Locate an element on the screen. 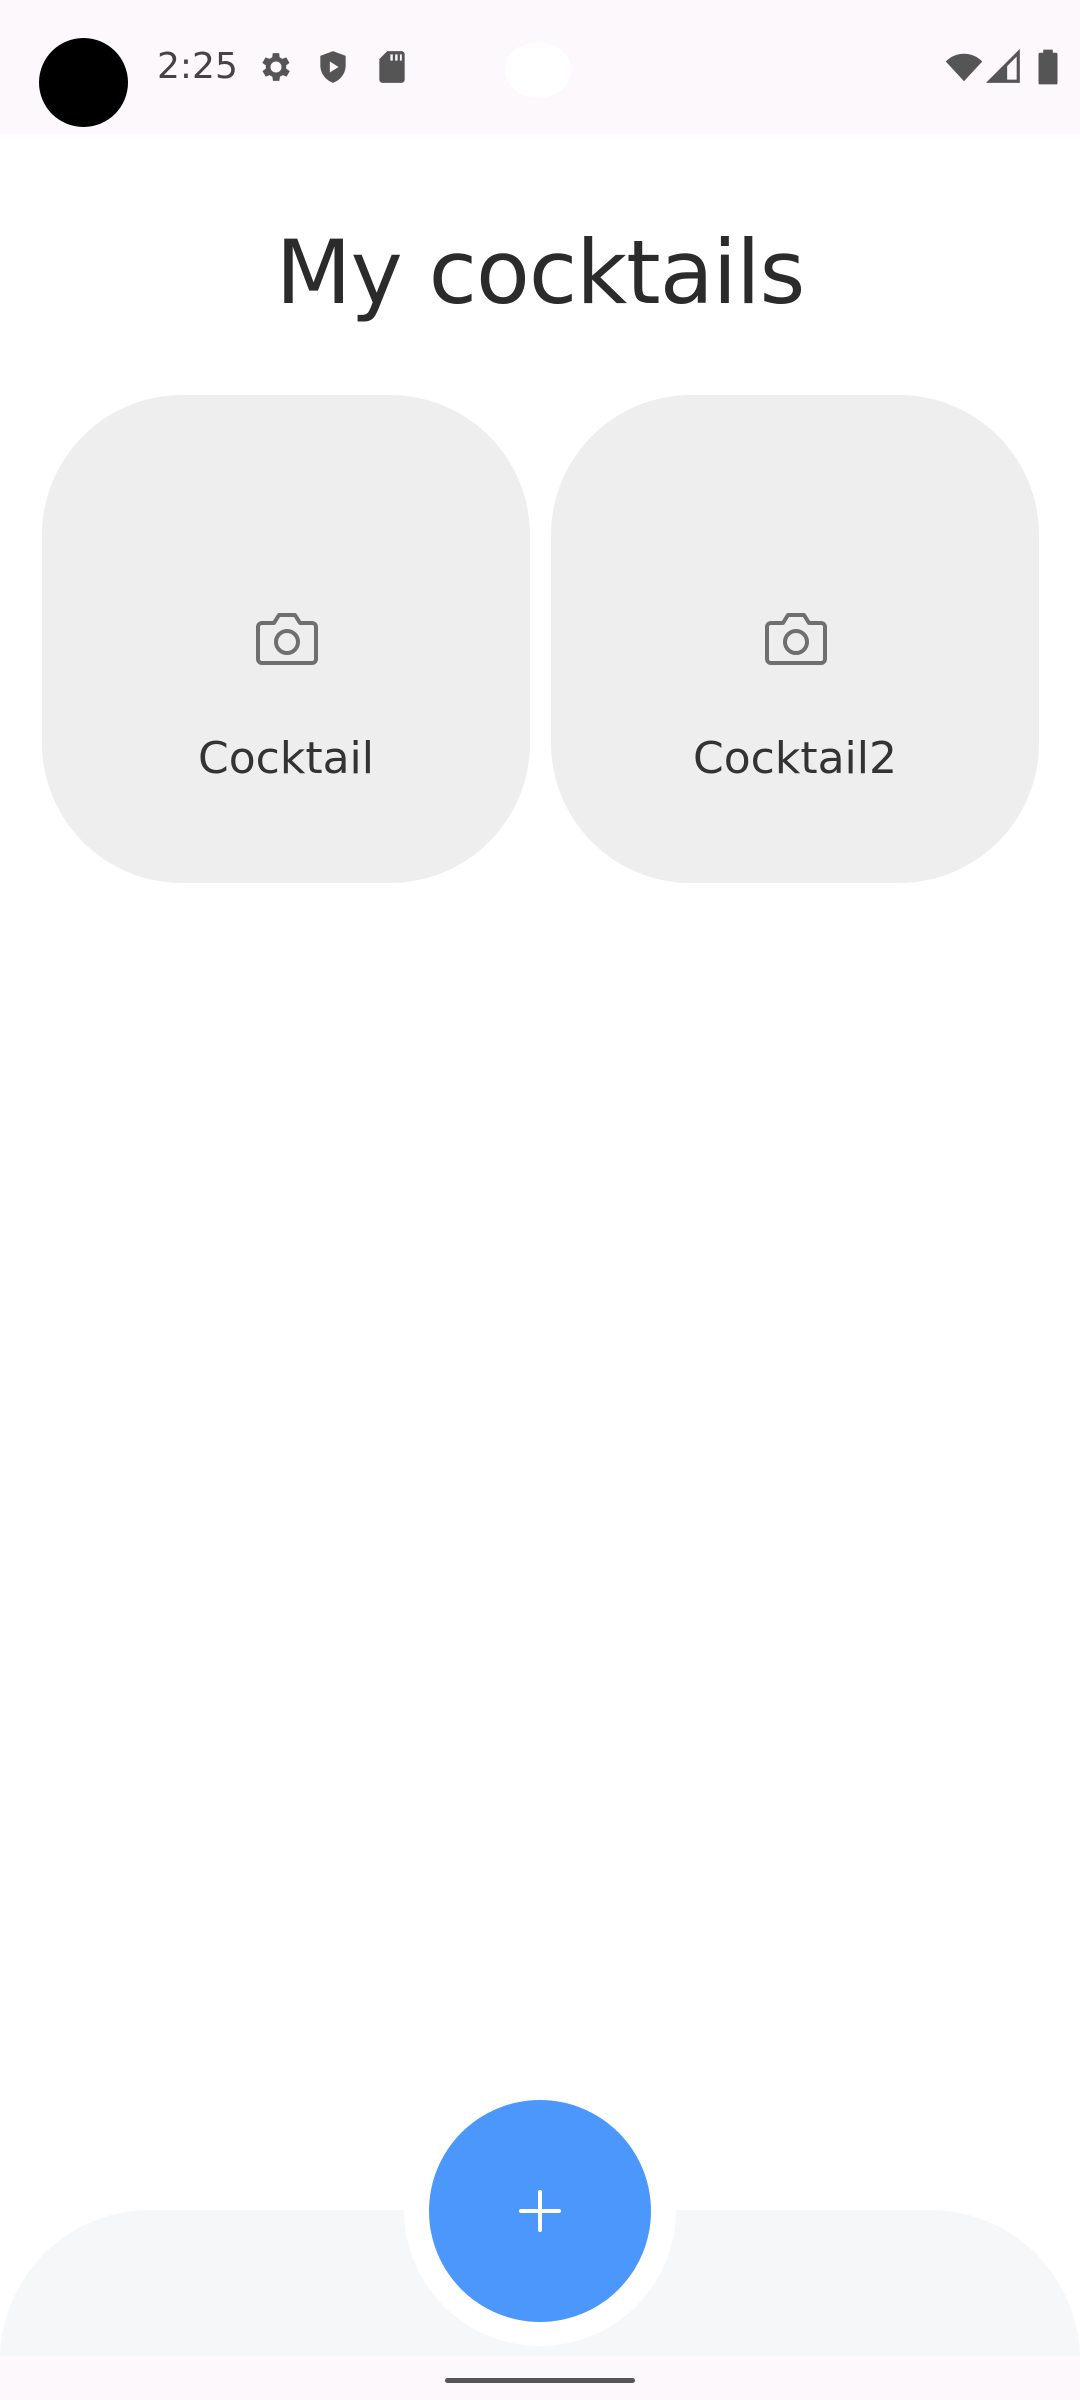 This screenshot has width=1080, height=2400. cocktail-card: Cocktail is located at coordinates (286, 639).